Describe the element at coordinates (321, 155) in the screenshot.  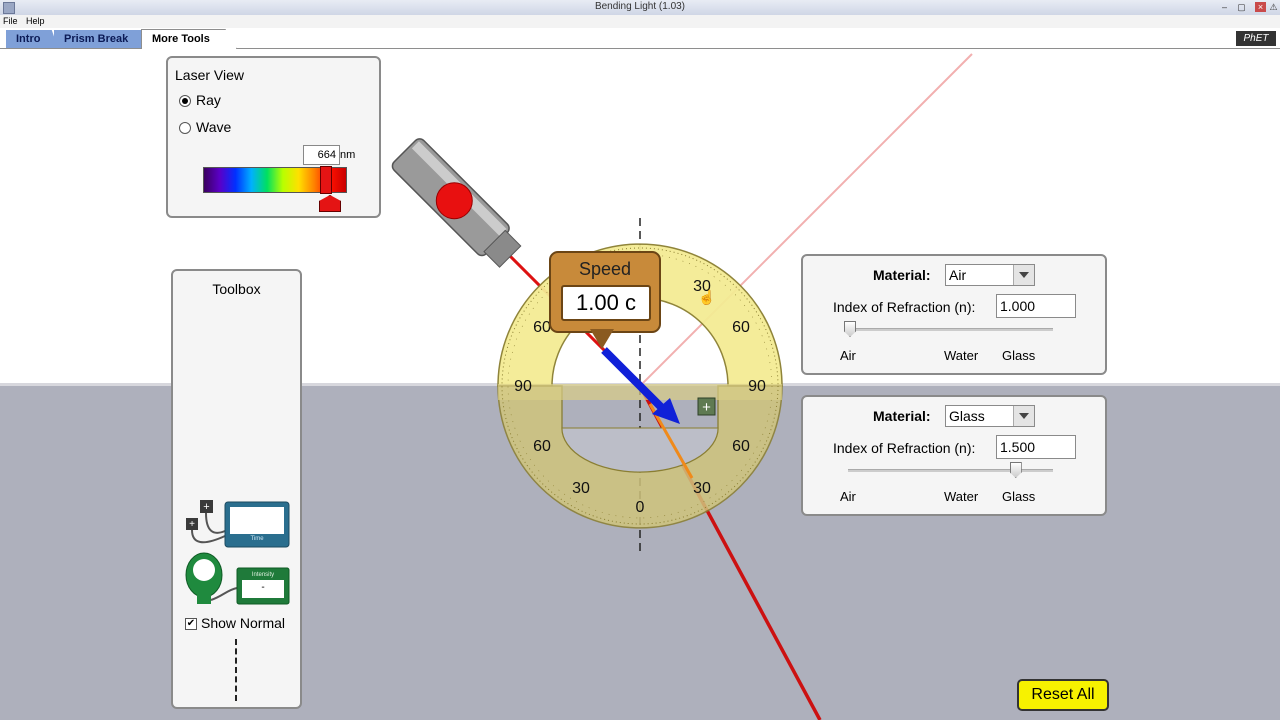
I see `wavelength-field: 664` at that location.